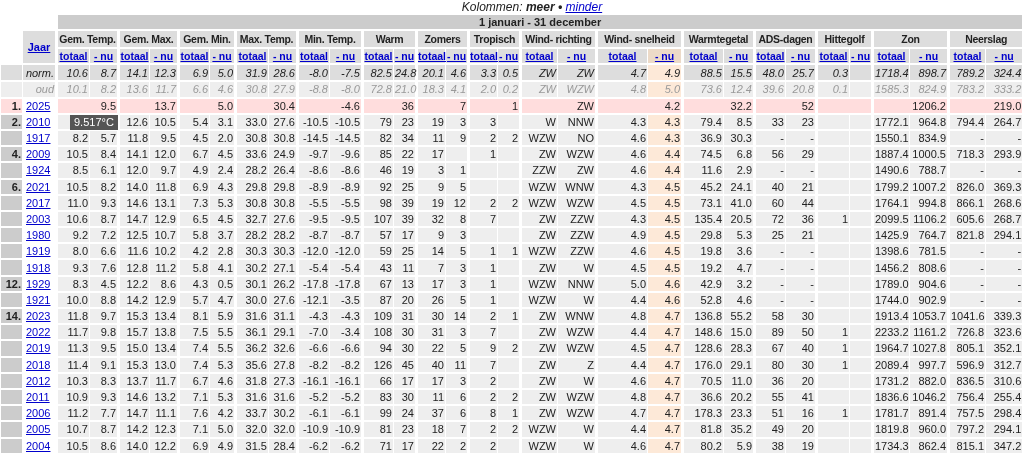 This screenshot has width=1024, height=454. I want to click on table-cell: 14.7, so click(133, 414).